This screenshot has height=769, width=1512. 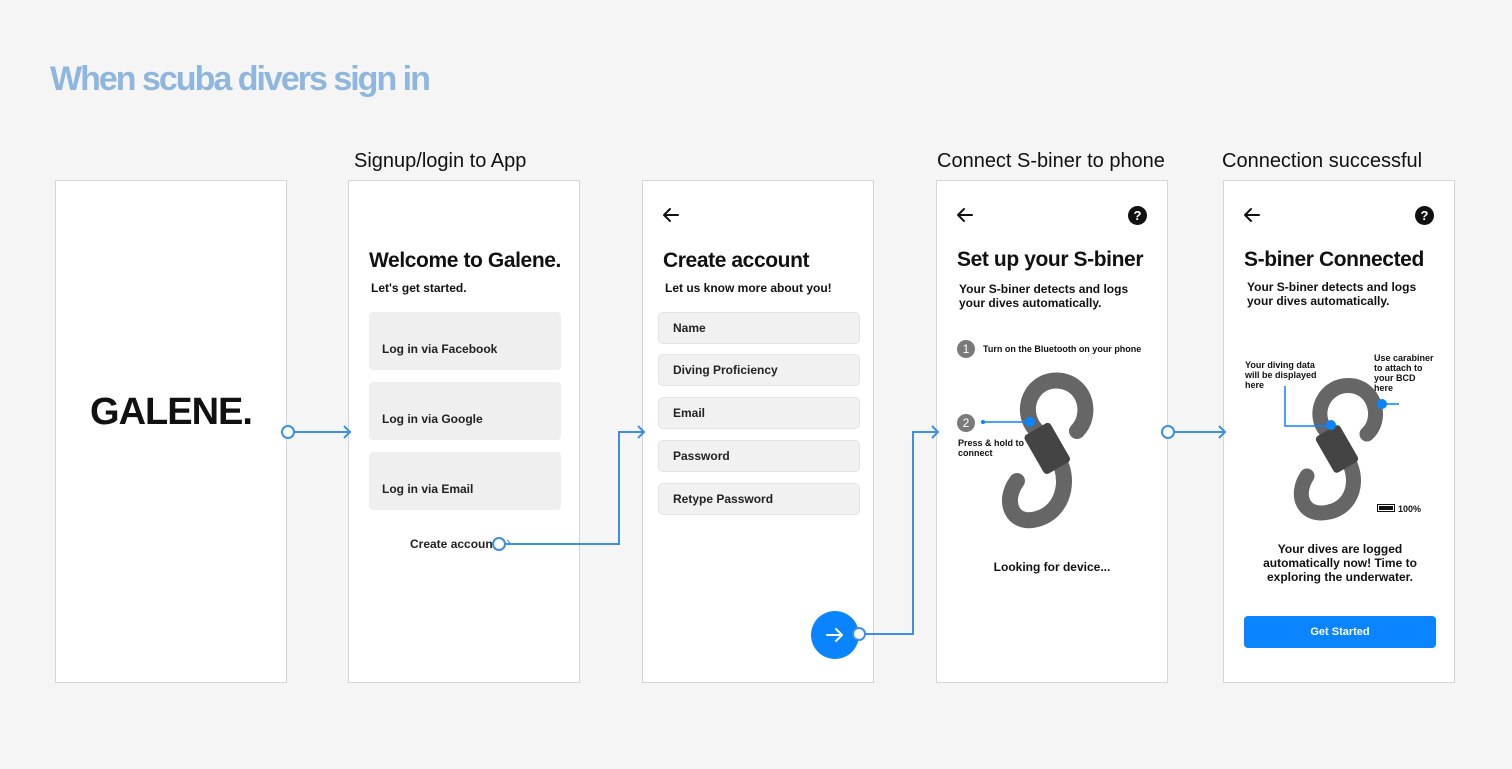 What do you see at coordinates (1322, 161) in the screenshot?
I see `section-label-success: Connection successful` at bounding box center [1322, 161].